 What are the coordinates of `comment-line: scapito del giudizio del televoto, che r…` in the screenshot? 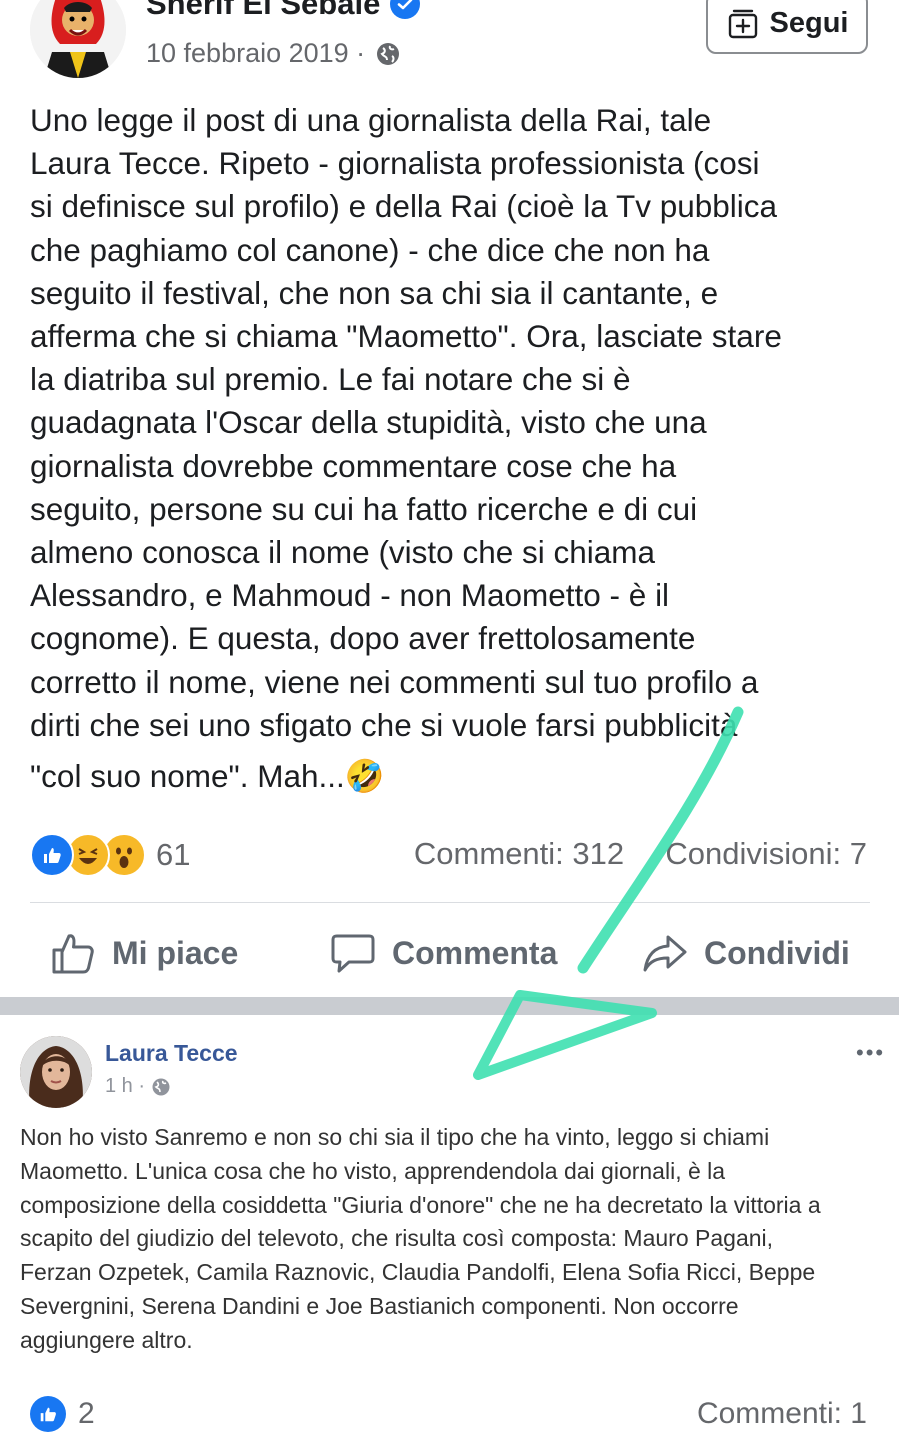 It's located at (397, 1238).